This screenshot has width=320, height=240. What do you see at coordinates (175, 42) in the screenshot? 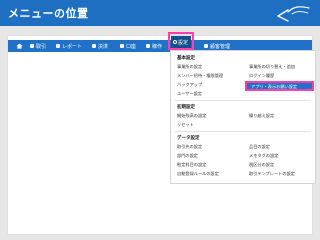
I see `gear-icon` at bounding box center [175, 42].